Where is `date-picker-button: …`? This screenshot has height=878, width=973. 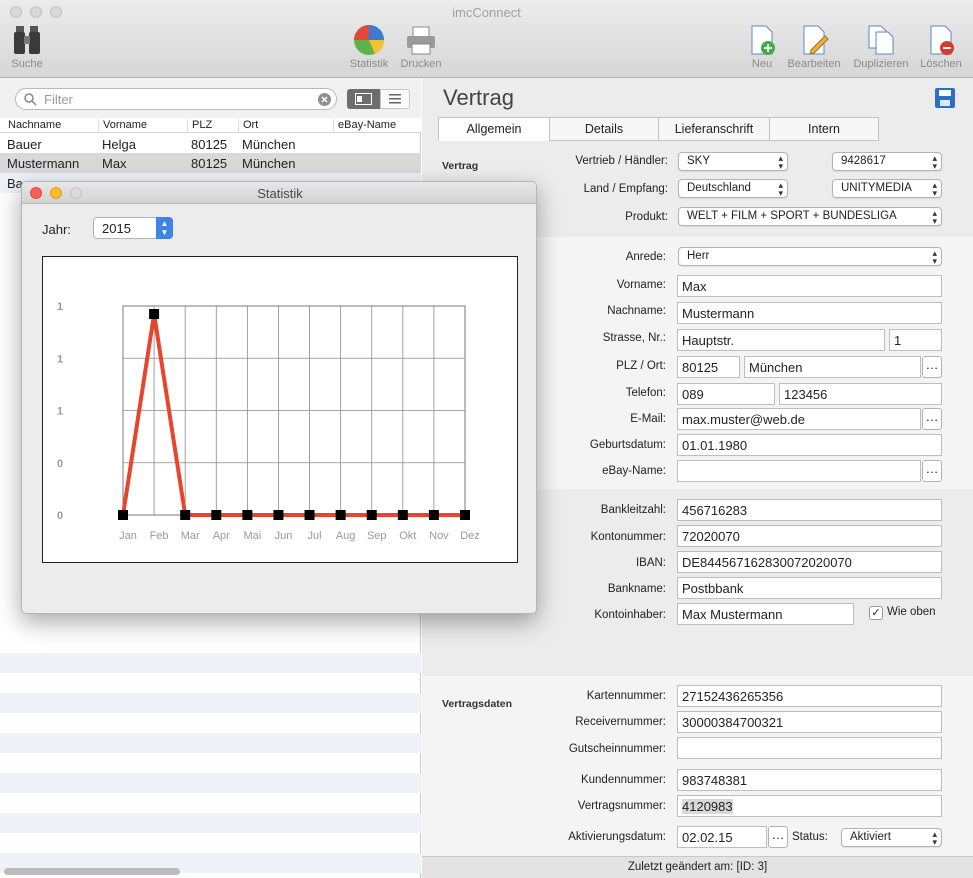 date-picker-button: … is located at coordinates (778, 837).